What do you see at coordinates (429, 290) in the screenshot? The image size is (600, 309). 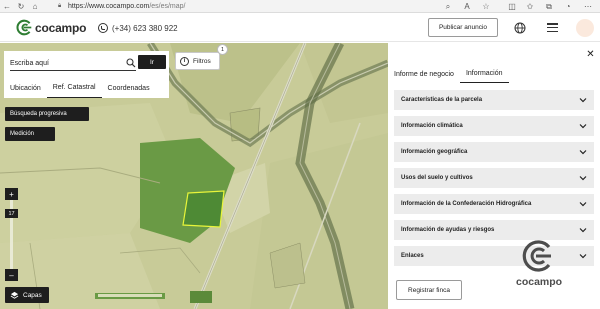 I see `register-farm-button: Registrar finca` at bounding box center [429, 290].